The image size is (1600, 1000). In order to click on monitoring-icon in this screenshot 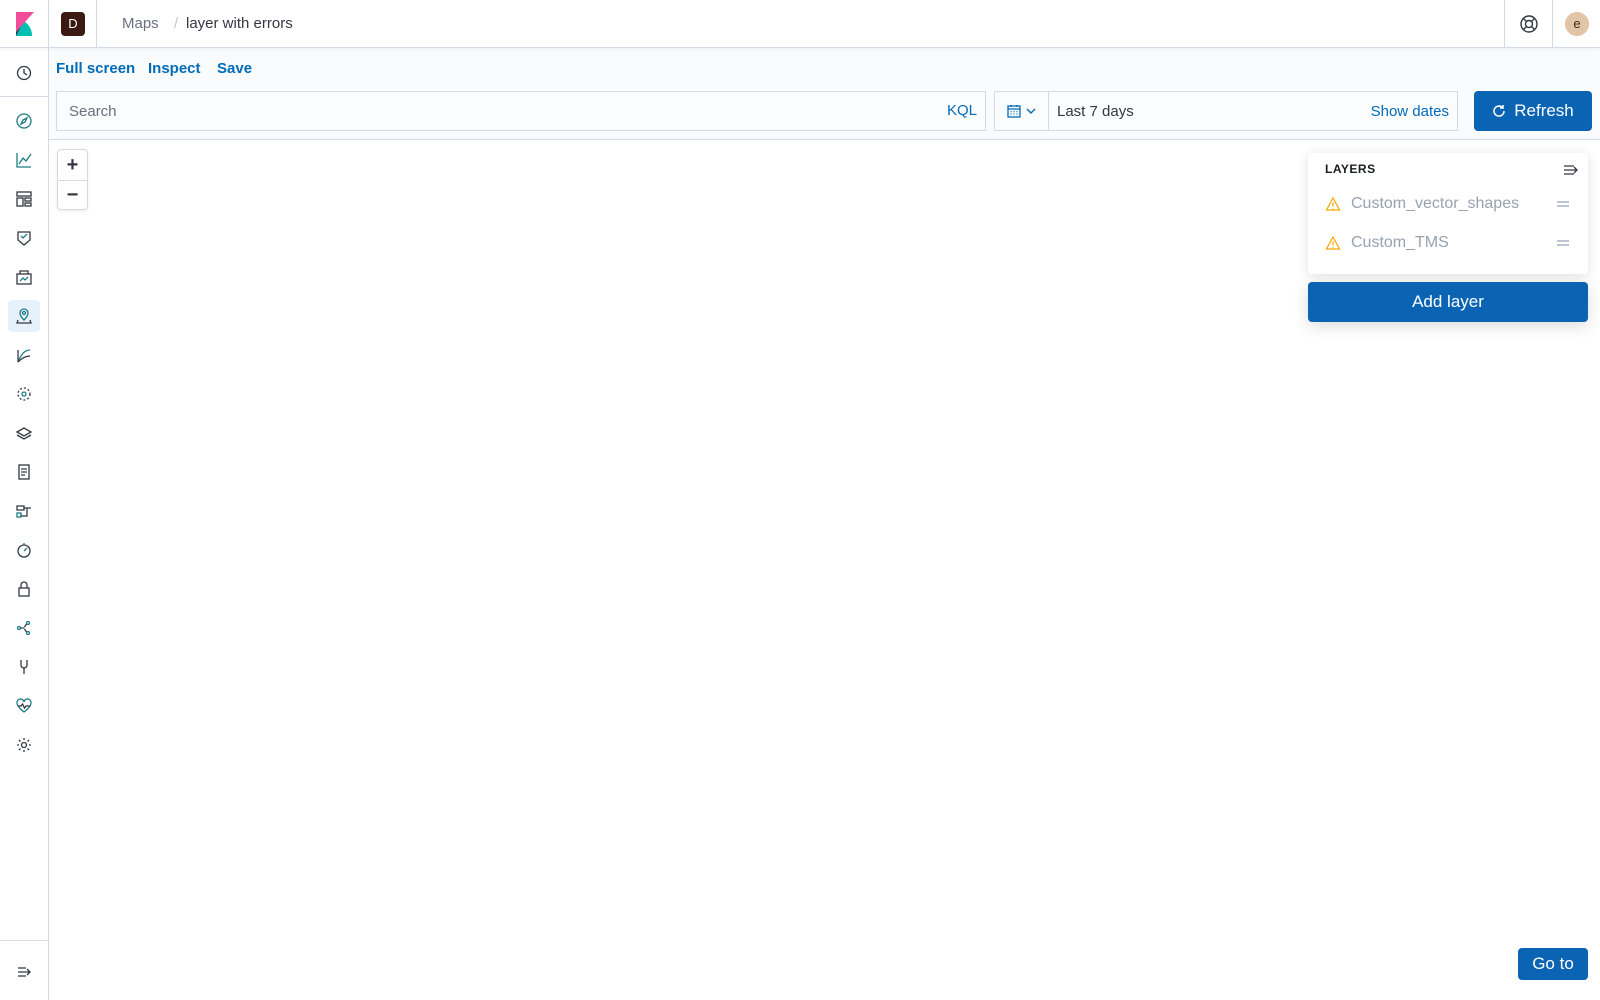, I will do `click(24, 705)`.